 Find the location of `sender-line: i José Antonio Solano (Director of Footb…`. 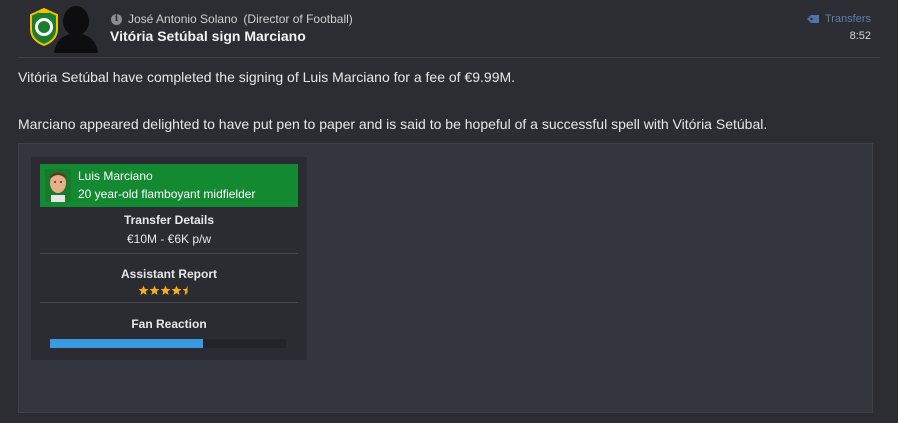

sender-line: i José Antonio Solano (Director of Footb… is located at coordinates (232, 19).